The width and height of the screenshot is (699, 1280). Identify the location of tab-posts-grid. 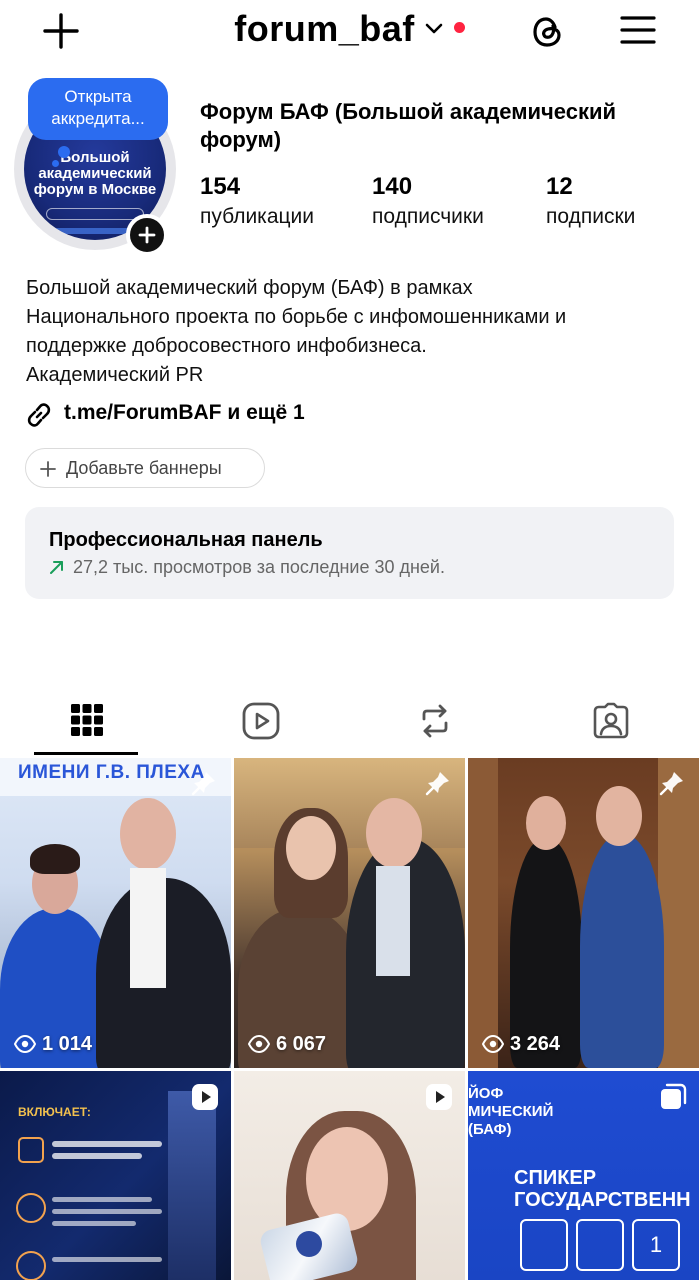
(87, 726).